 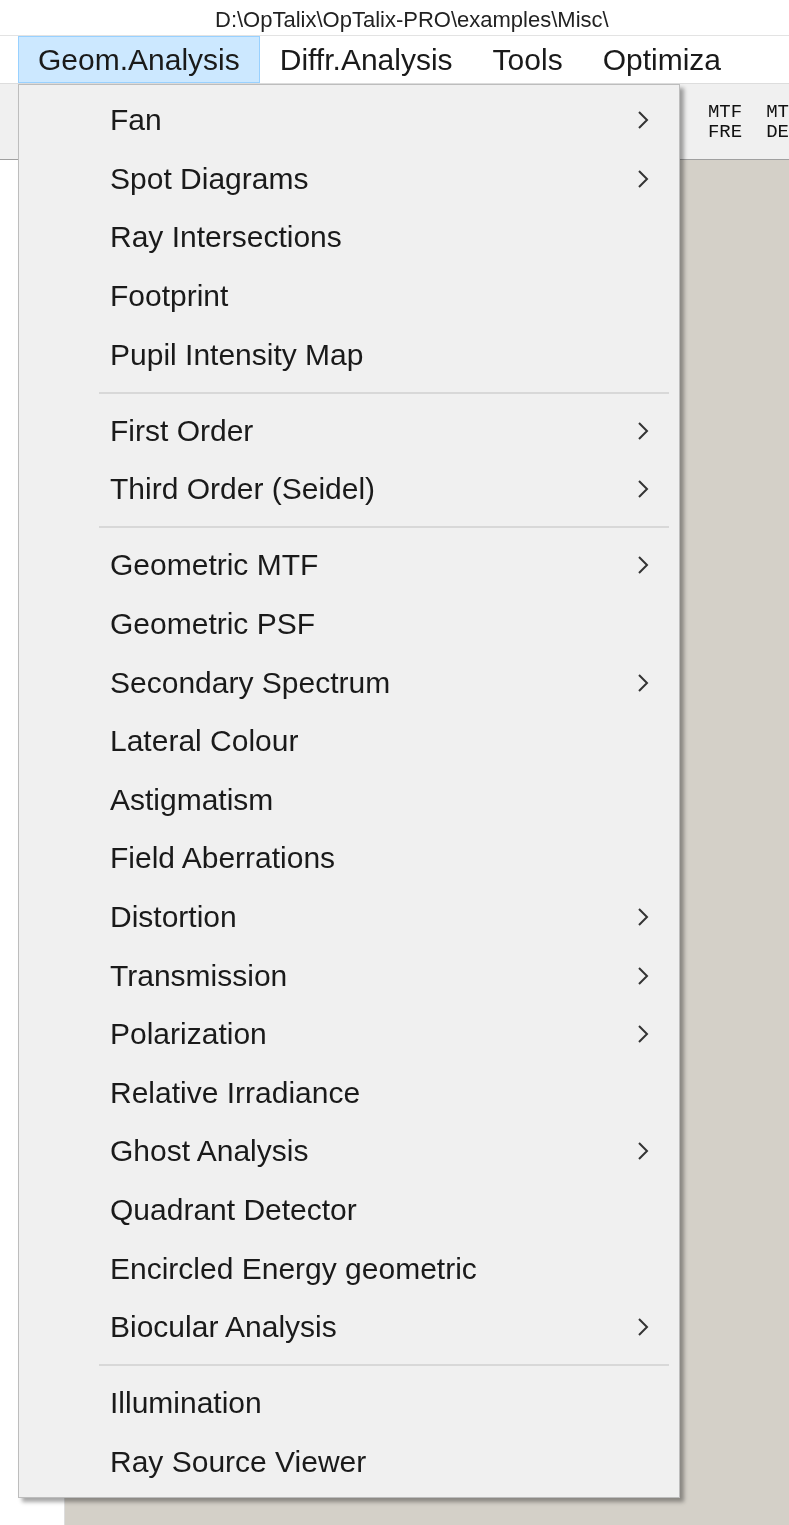 What do you see at coordinates (527, 59) in the screenshot?
I see `menu-bar-item: Tools` at bounding box center [527, 59].